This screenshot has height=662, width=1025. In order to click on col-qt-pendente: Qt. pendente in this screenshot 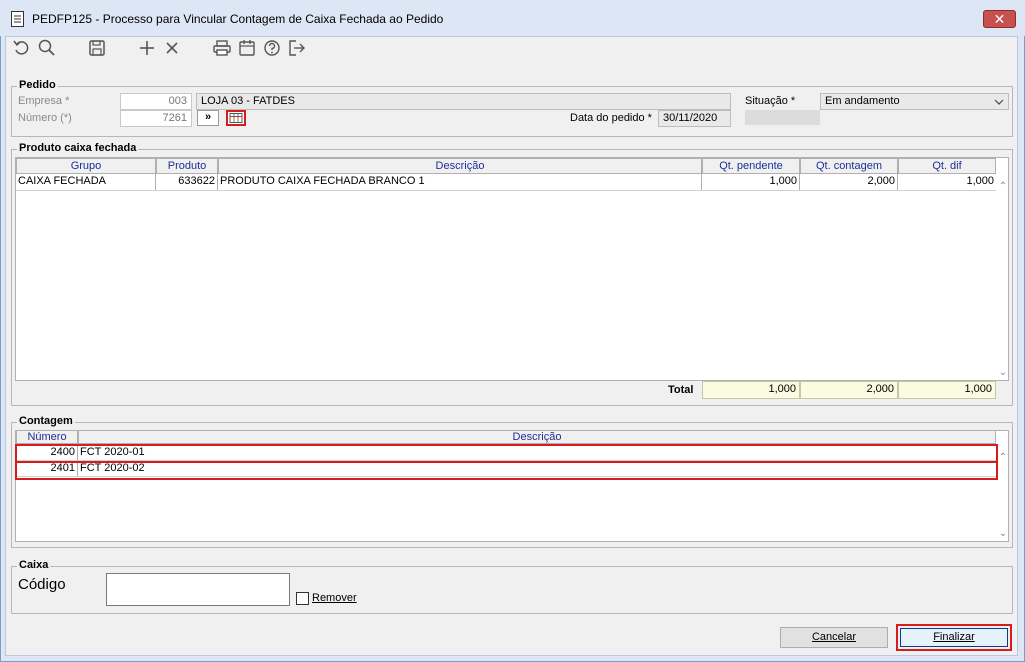, I will do `click(751, 166)`.